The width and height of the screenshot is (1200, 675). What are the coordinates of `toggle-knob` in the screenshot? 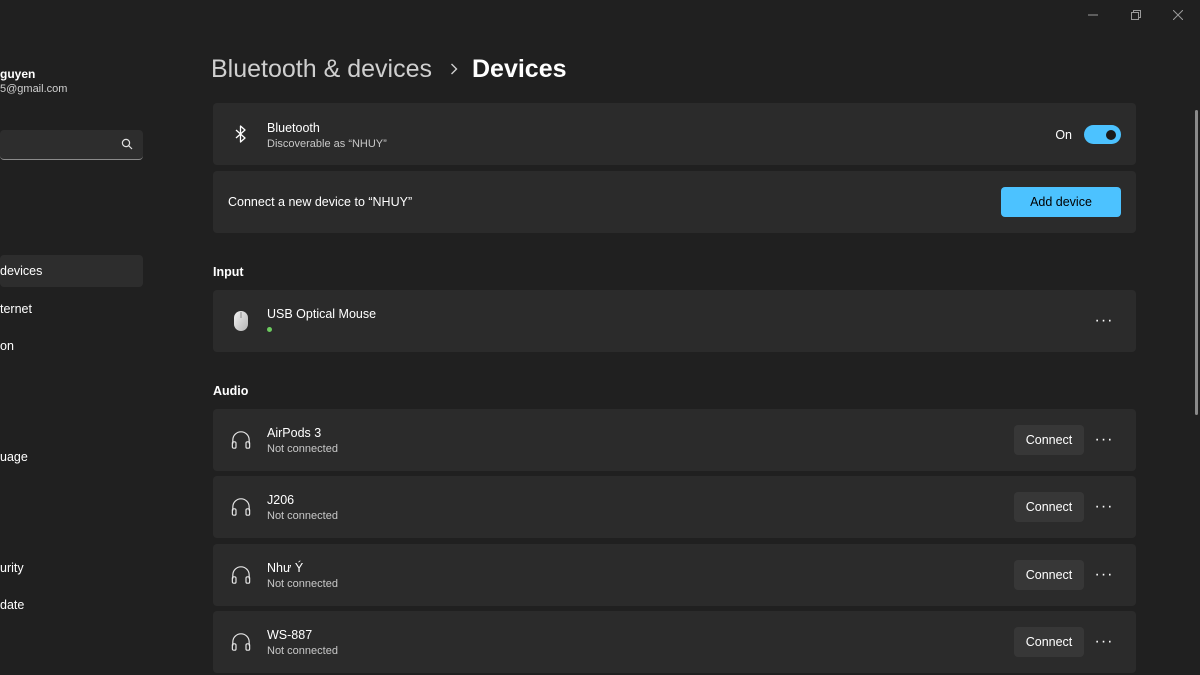 It's located at (1111, 134).